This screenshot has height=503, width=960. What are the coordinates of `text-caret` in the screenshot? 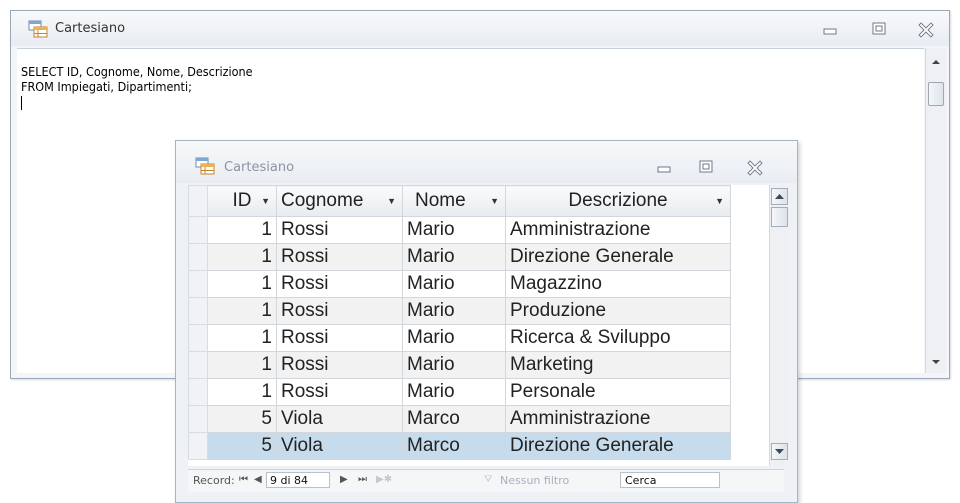 It's located at (21, 103).